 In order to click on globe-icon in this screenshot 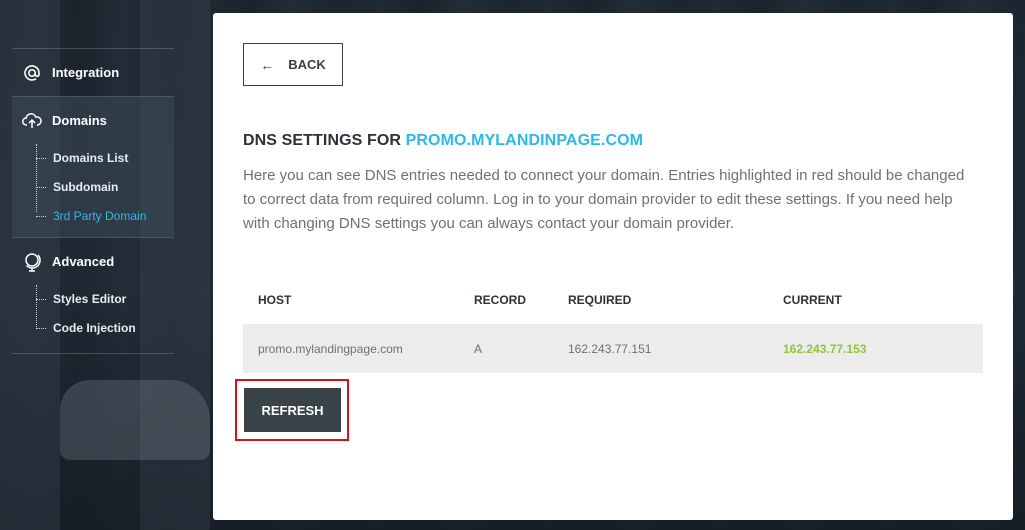, I will do `click(32, 262)`.